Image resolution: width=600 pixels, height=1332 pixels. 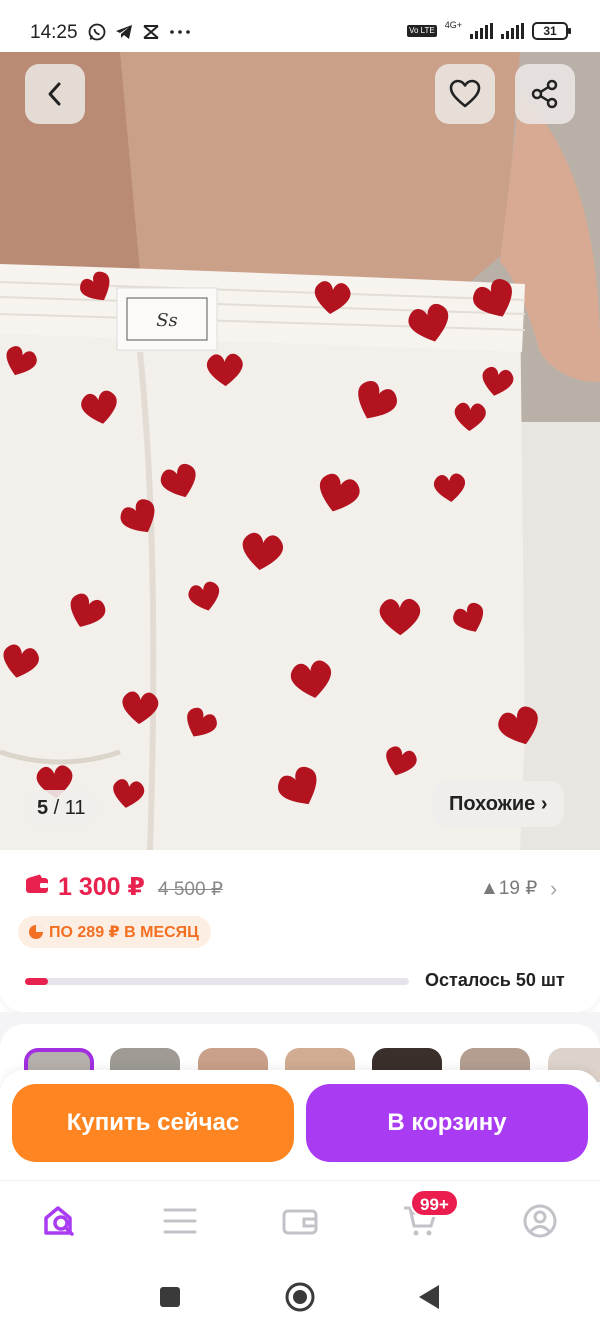 I want to click on chevron-left-icon, so click(x=54, y=94).